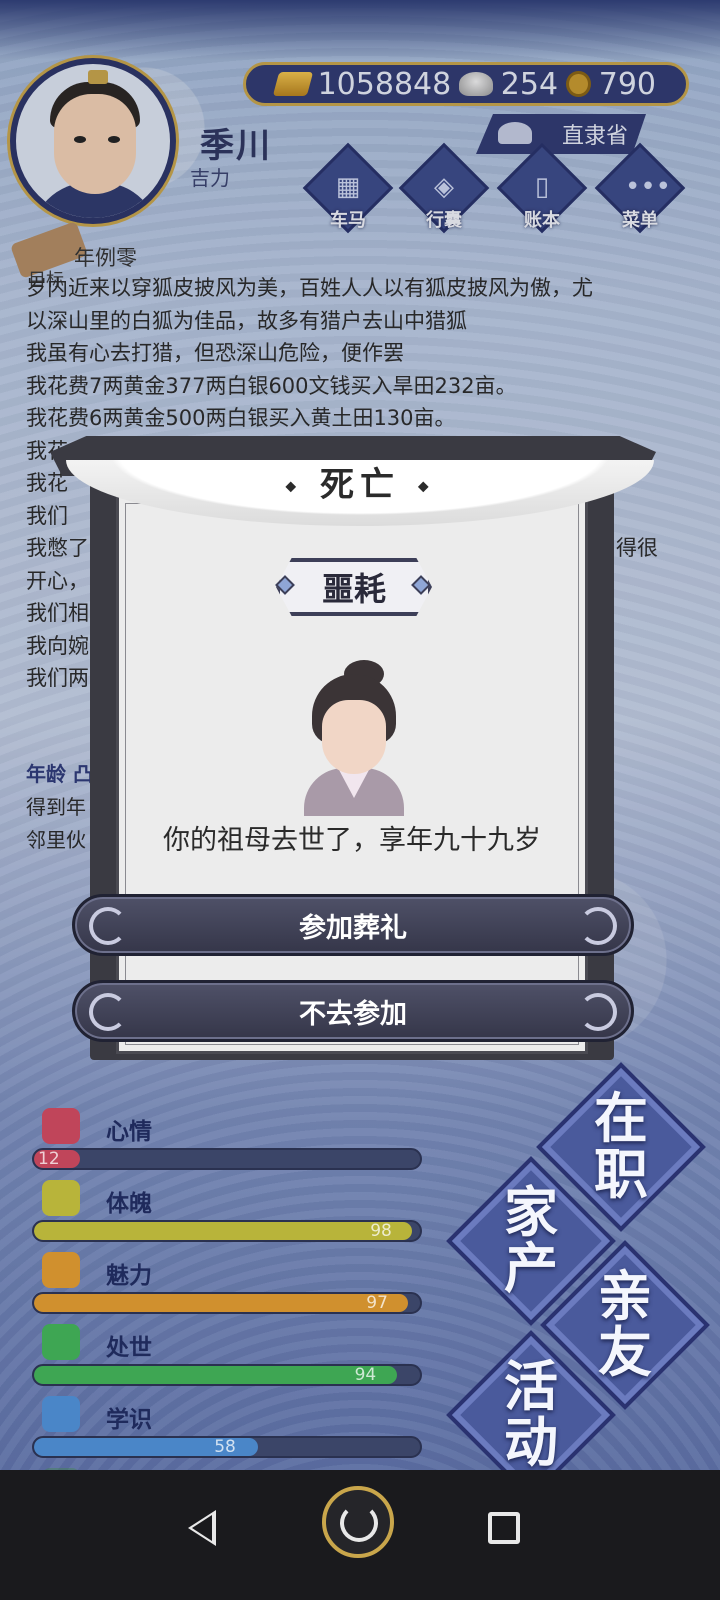 The width and height of the screenshot is (720, 1600). I want to click on home-button, so click(358, 1522).